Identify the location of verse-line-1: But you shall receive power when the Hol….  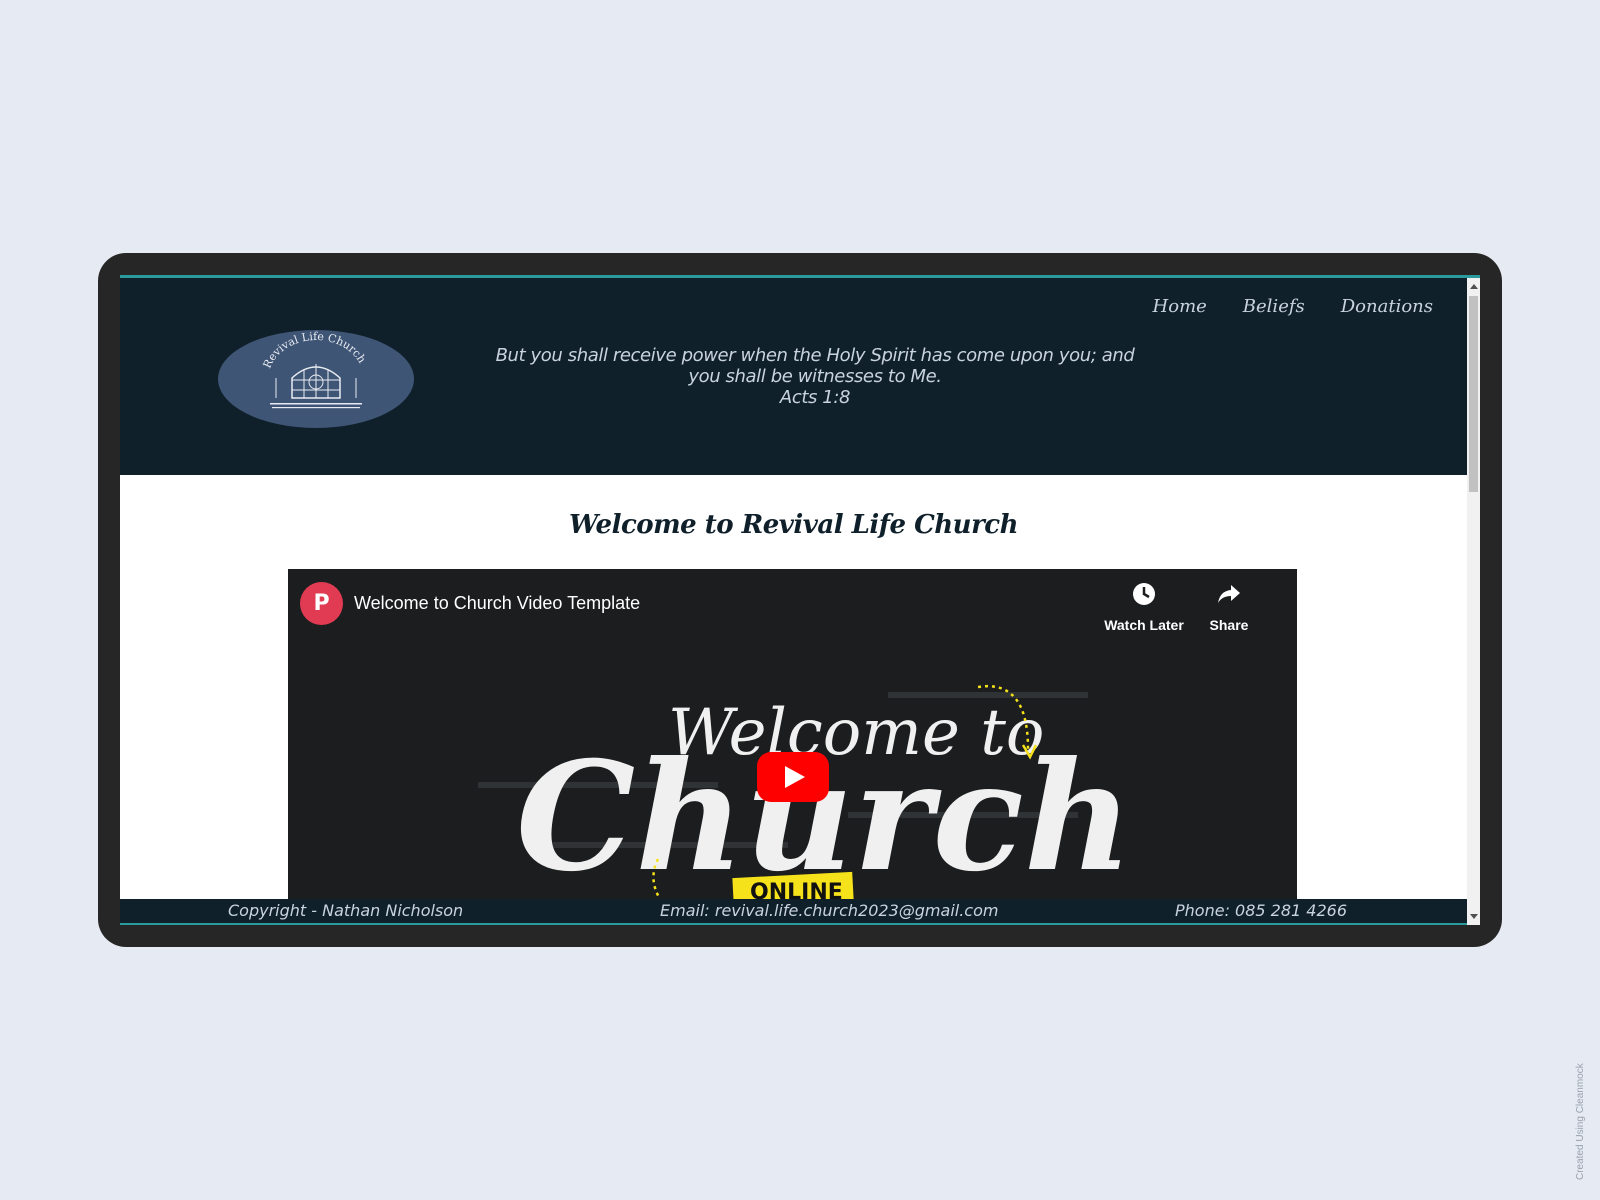
(815, 355).